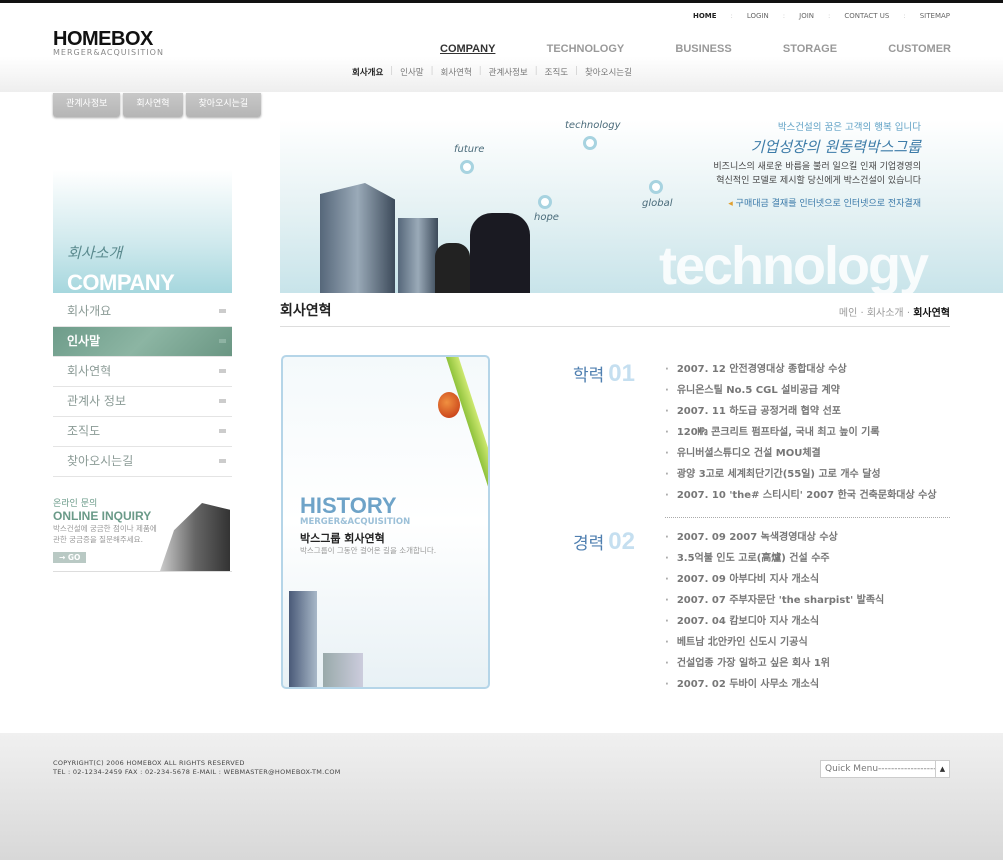 Image resolution: width=1003 pixels, height=860 pixels. What do you see at coordinates (942, 769) in the screenshot?
I see `caret-up-icon: ▲` at bounding box center [942, 769].